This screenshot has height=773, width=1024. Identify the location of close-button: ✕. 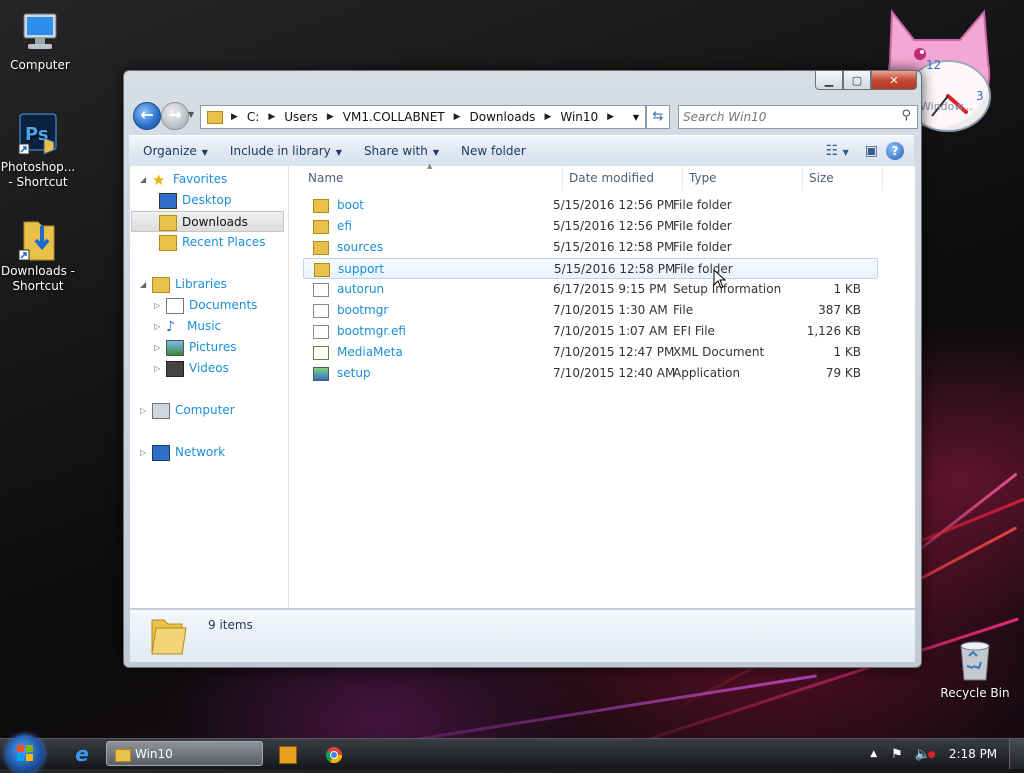
(894, 80).